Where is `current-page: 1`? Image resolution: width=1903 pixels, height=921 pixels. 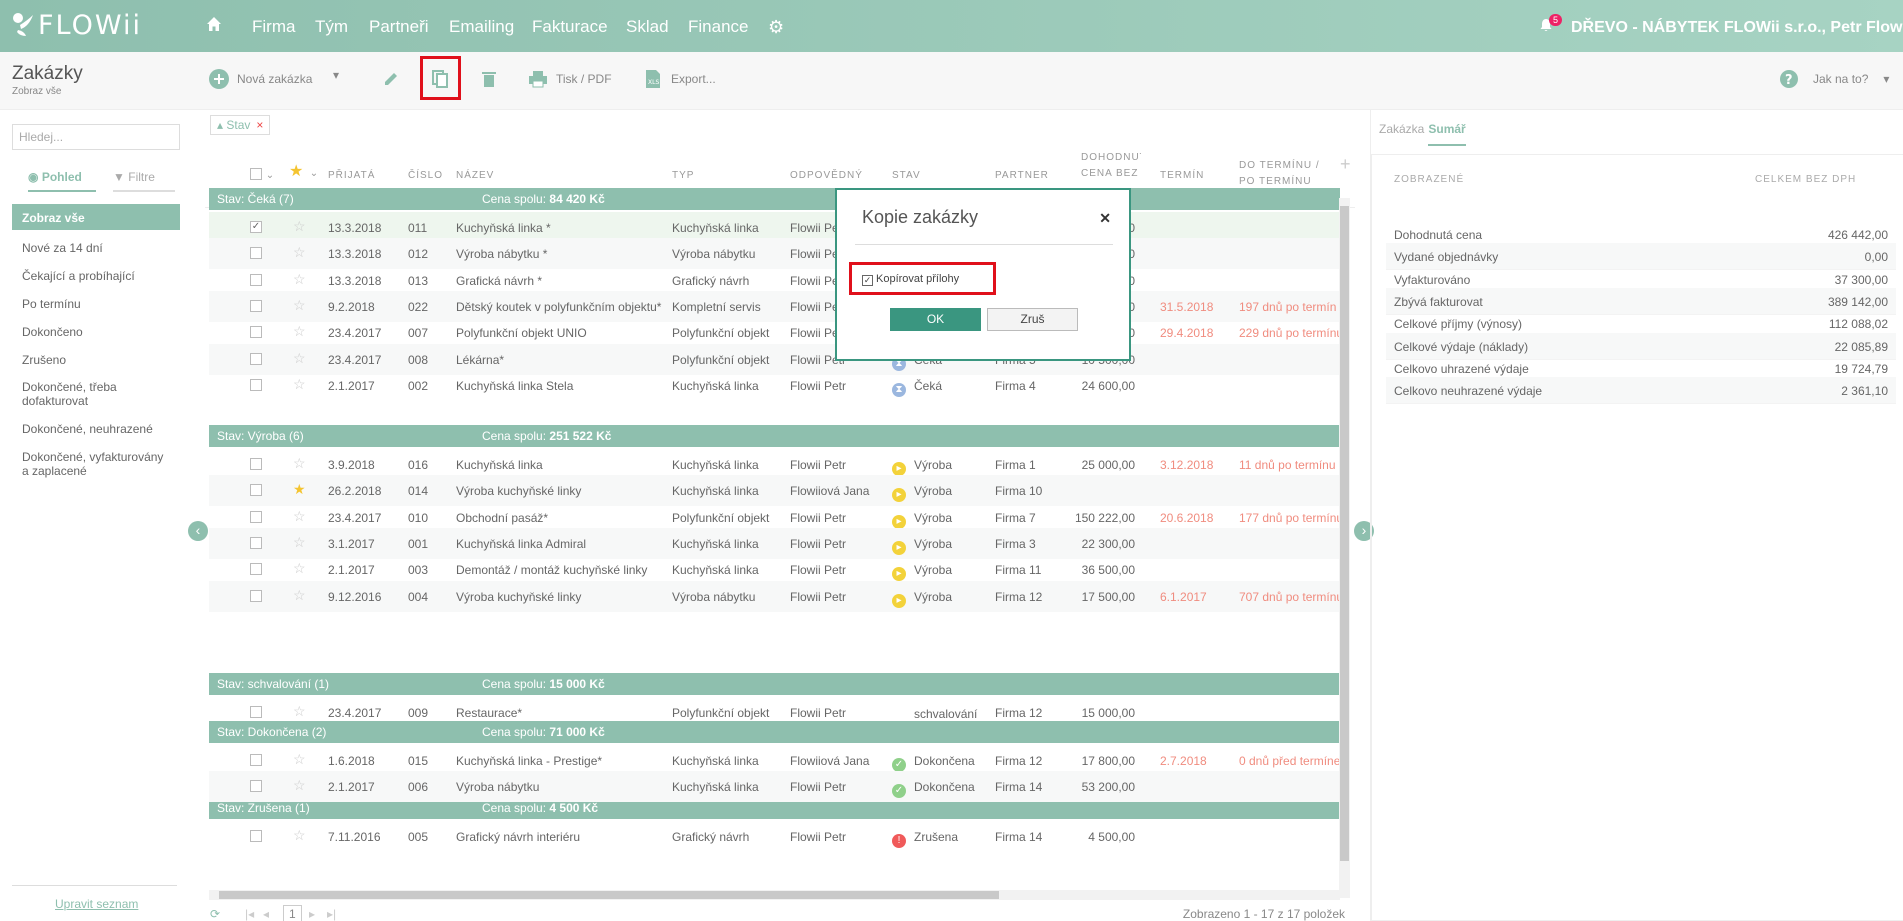 current-page: 1 is located at coordinates (292, 913).